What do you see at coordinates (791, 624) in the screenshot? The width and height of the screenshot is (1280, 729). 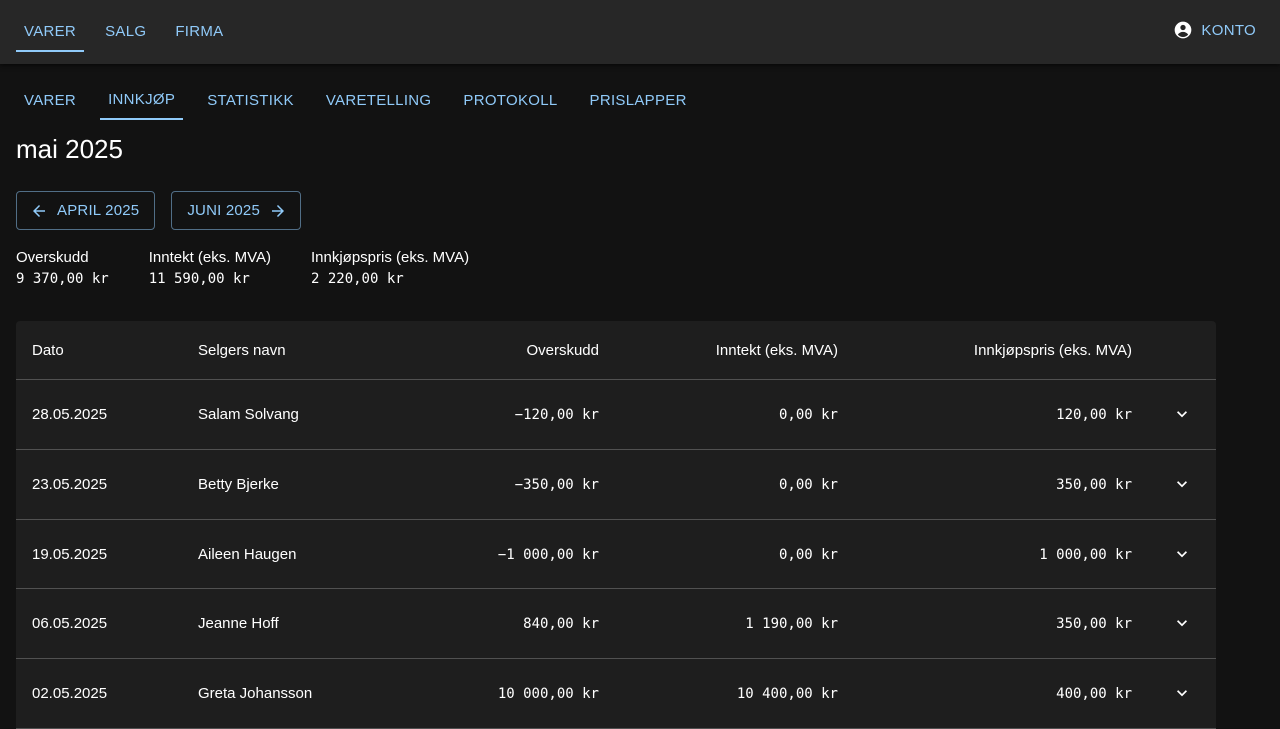 I see `cell-income: 1 190,00 kr` at bounding box center [791, 624].